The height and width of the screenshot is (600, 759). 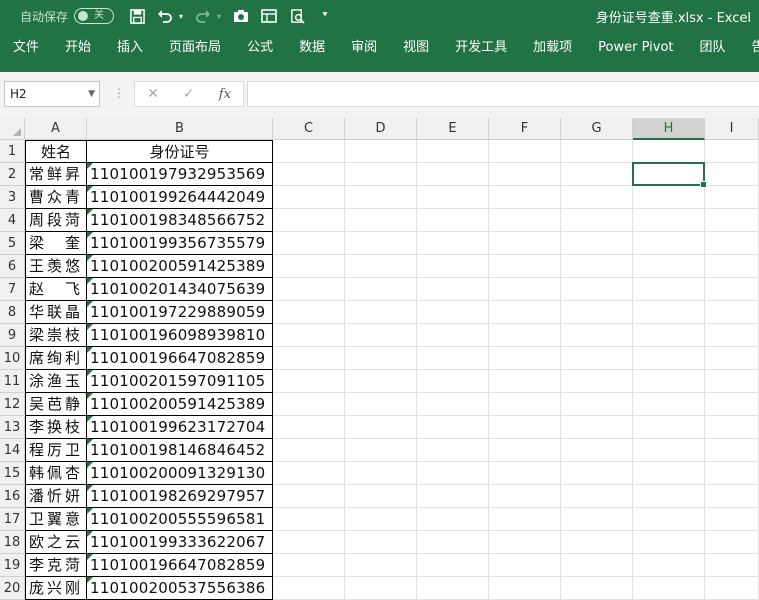 What do you see at coordinates (56, 220) in the screenshot?
I see `name-cell: 周段菏` at bounding box center [56, 220].